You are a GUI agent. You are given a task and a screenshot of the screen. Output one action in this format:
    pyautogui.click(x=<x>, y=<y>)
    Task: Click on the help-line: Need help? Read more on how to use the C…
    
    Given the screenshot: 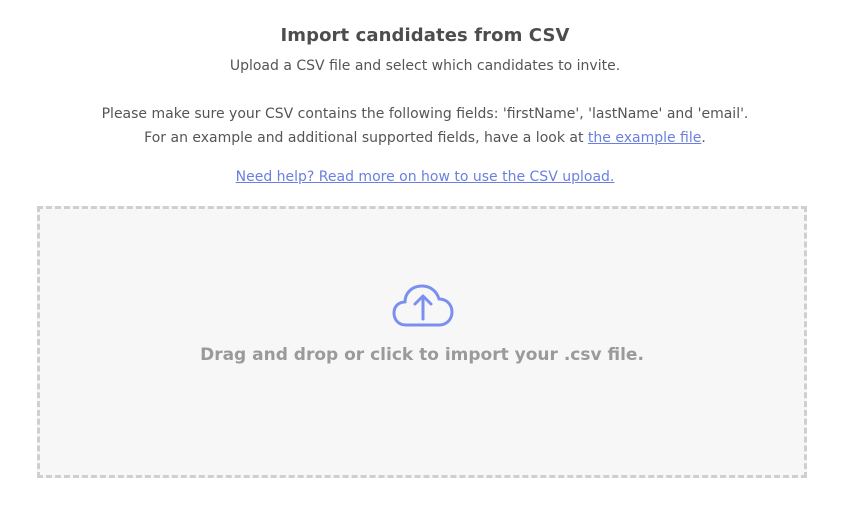 What is the action you would take?
    pyautogui.click(x=425, y=177)
    